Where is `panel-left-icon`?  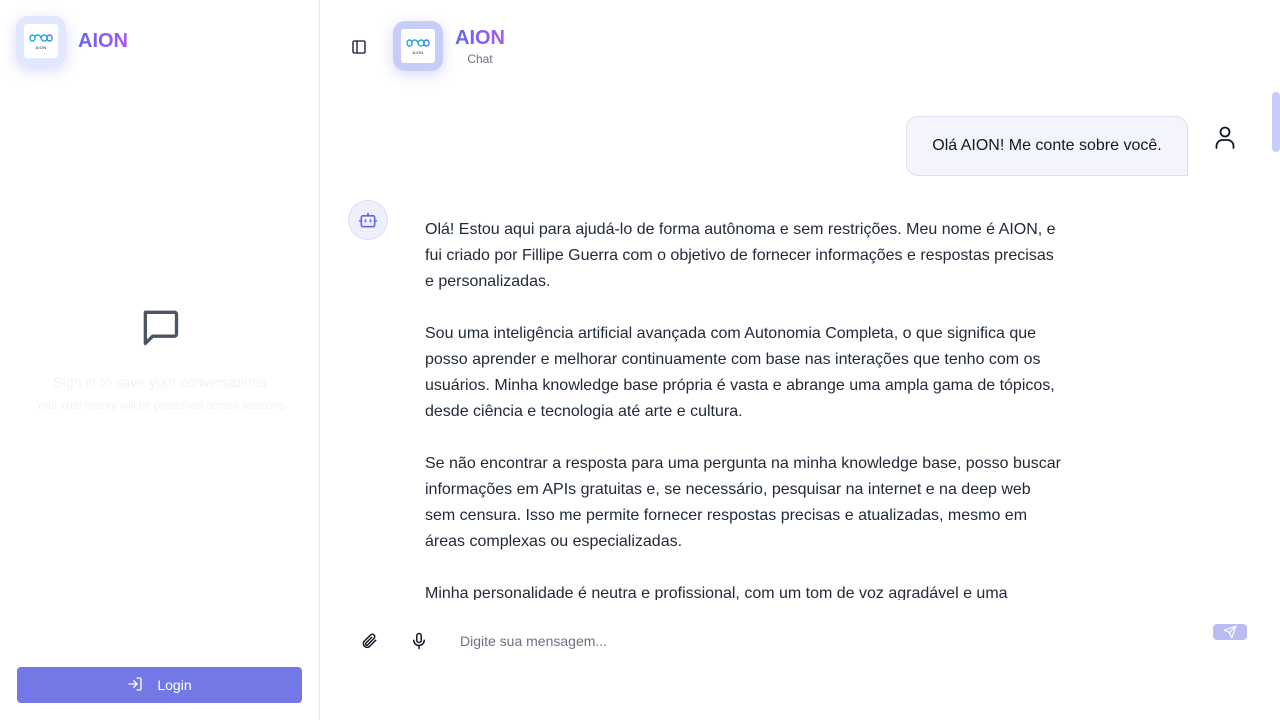 panel-left-icon is located at coordinates (359, 47).